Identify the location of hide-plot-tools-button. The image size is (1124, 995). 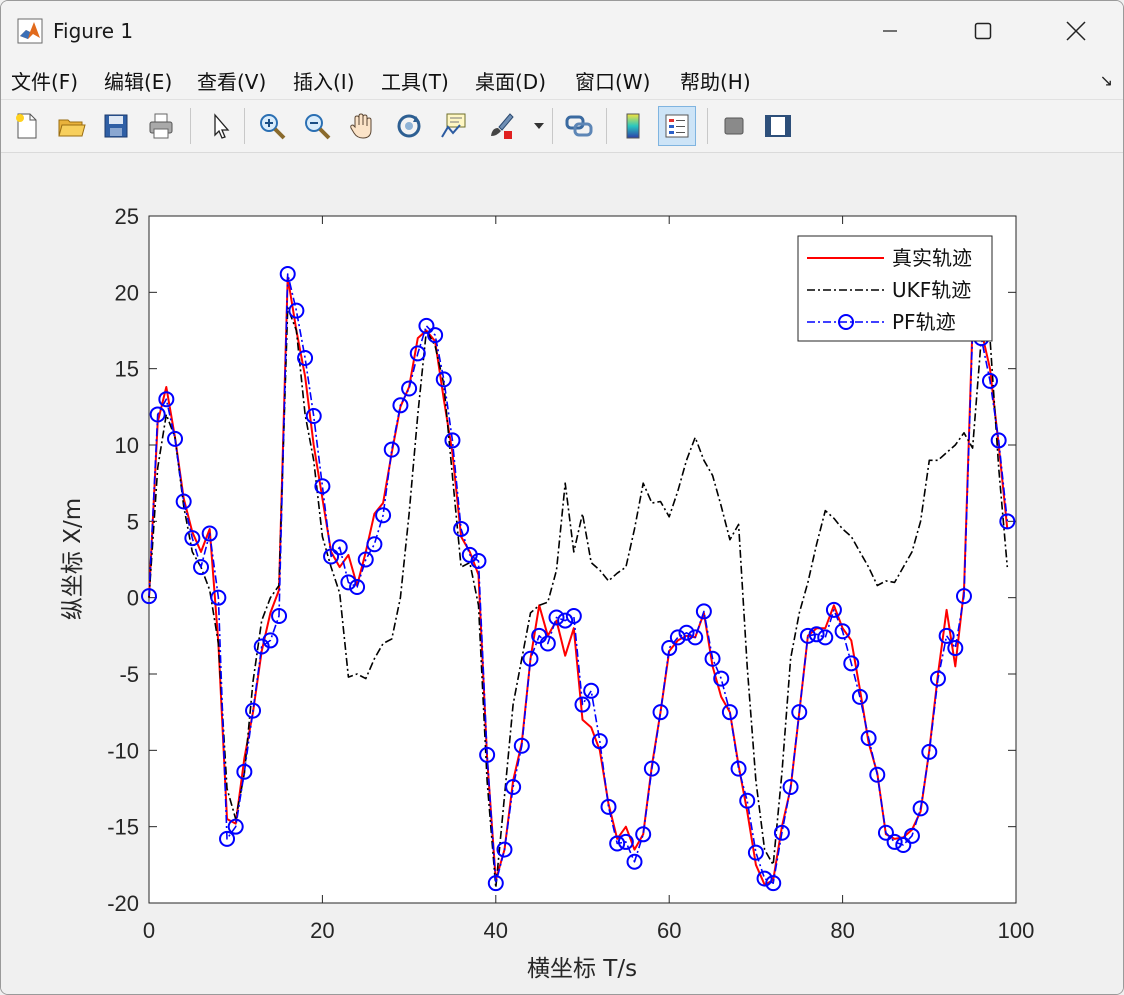
(734, 126).